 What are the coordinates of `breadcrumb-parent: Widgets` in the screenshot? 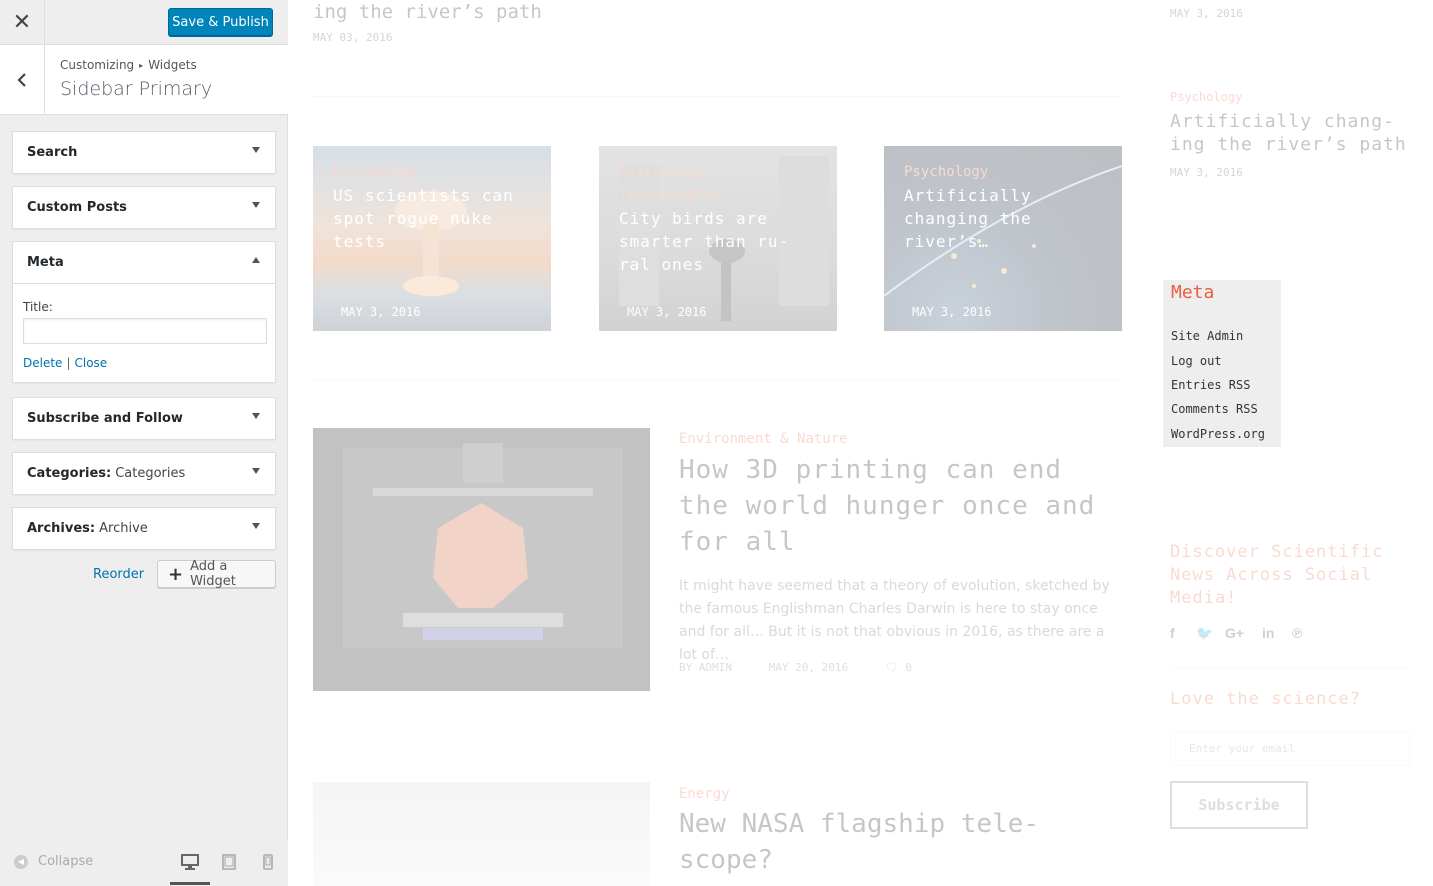 It's located at (172, 65).